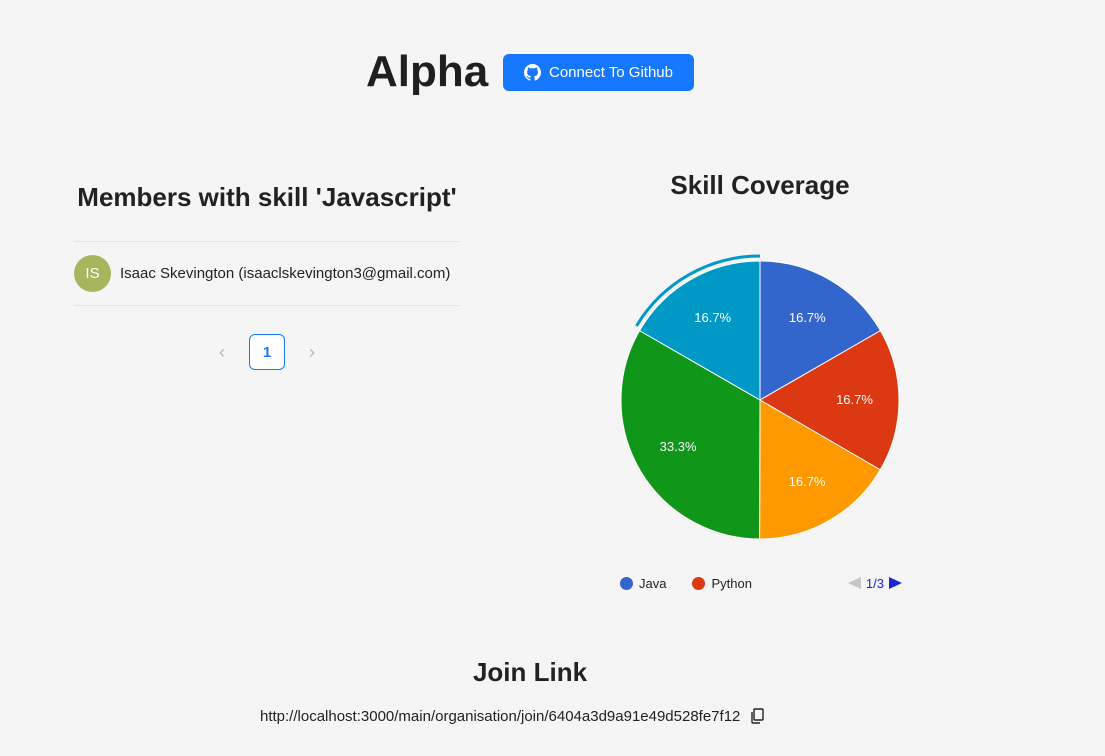  I want to click on pagination-next-button: ›, so click(312, 352).